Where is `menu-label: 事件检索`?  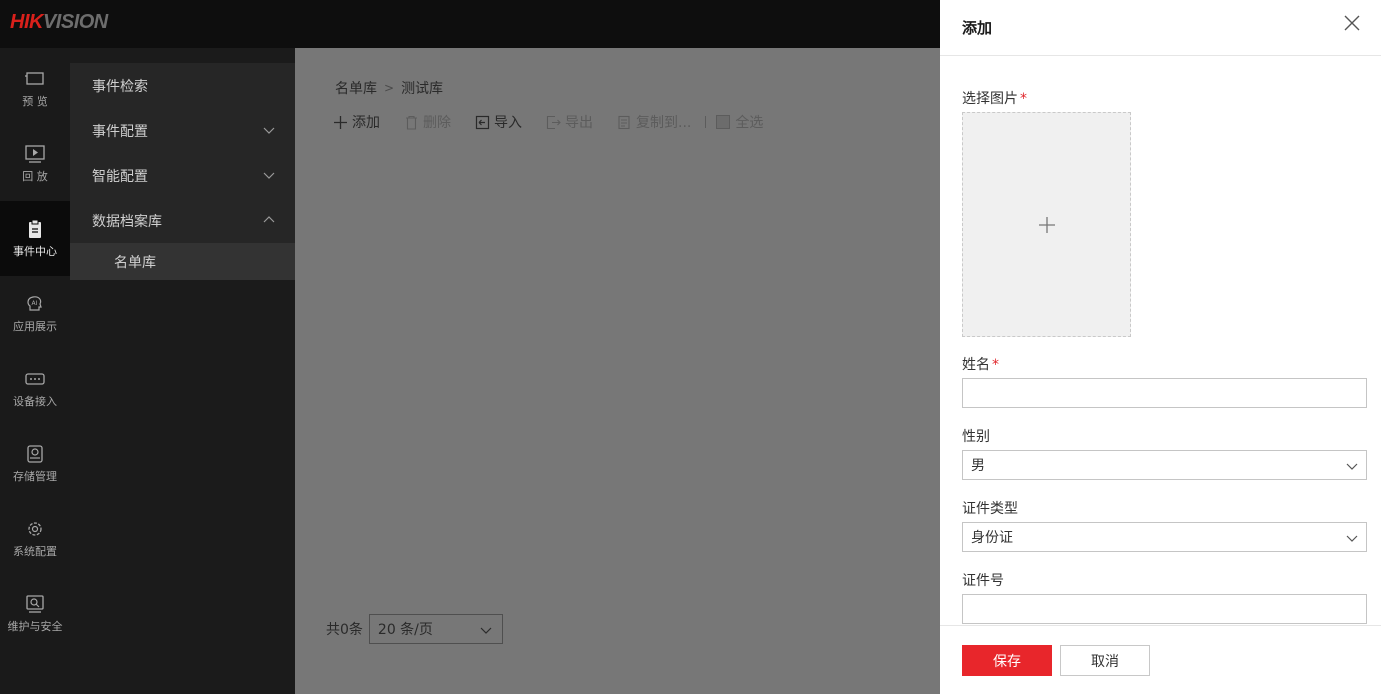
menu-label: 事件检索 is located at coordinates (120, 86).